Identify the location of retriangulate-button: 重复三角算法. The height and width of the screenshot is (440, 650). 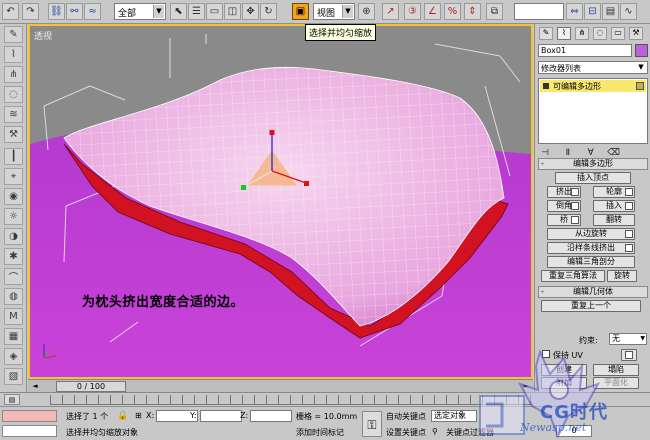
(573, 276).